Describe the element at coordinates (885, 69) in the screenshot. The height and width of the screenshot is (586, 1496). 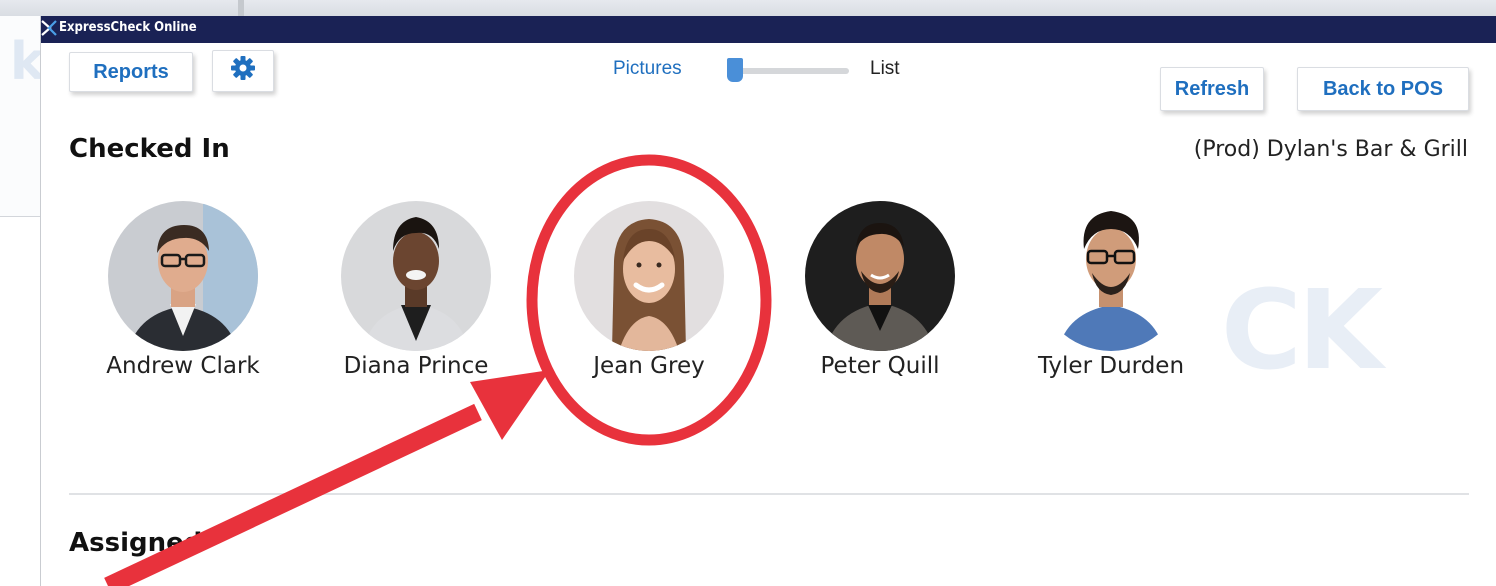
I see `list-toggle-label: List` at that location.